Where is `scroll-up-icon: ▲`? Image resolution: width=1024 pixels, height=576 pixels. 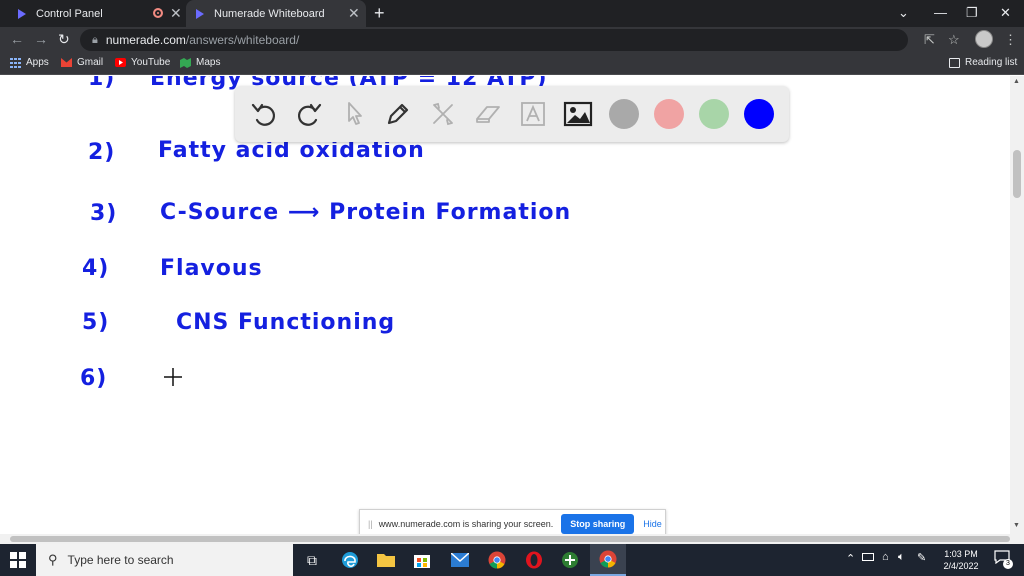
scroll-up-icon: ▲ is located at coordinates (1016, 81).